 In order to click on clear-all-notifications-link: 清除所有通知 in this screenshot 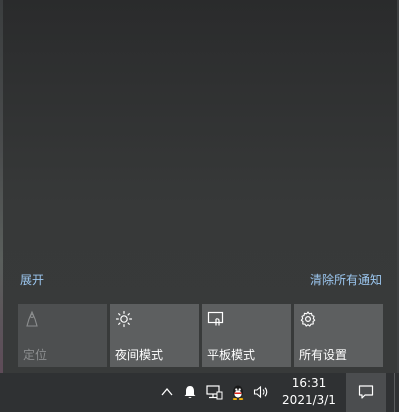, I will do `click(346, 279)`.